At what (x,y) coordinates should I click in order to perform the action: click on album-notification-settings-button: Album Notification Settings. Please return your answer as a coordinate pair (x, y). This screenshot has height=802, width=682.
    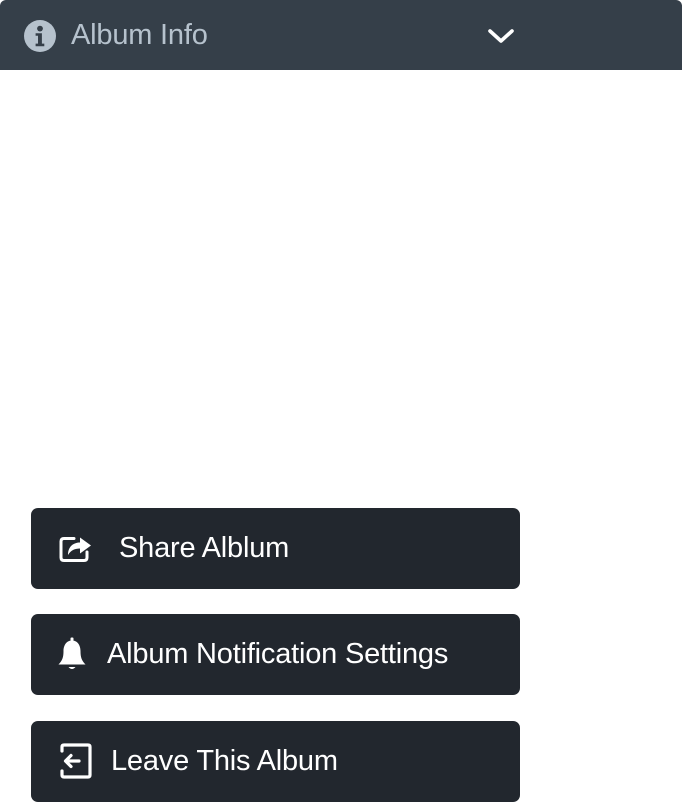
    Looking at the image, I should click on (275, 654).